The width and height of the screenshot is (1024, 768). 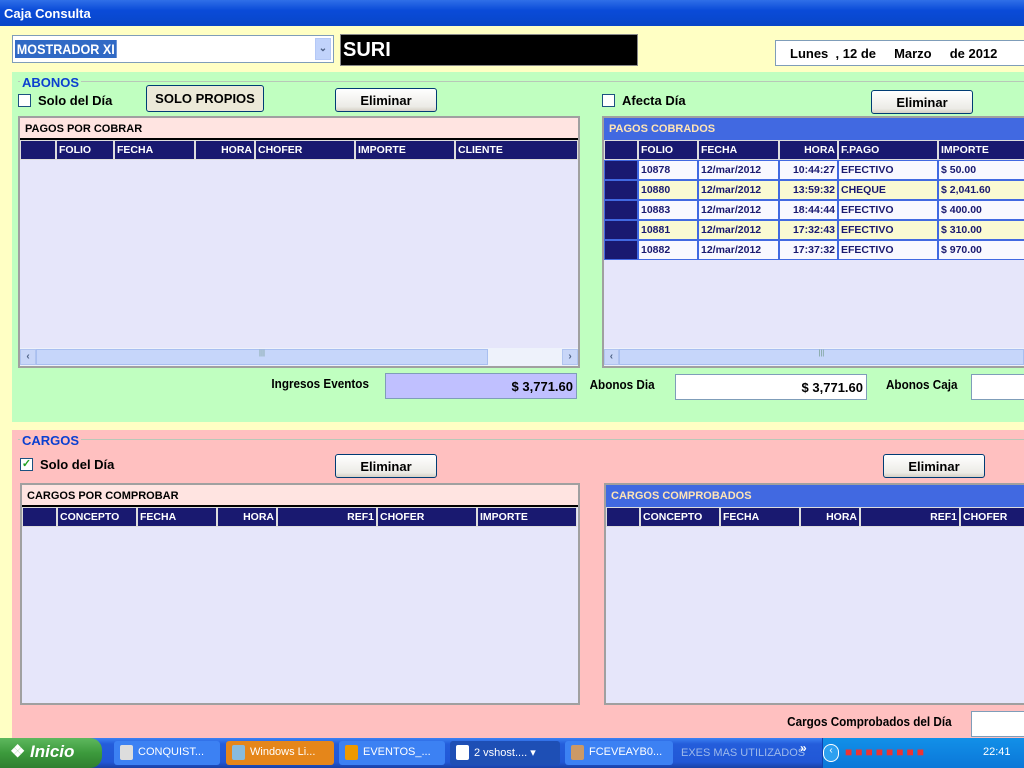 I want to click on solo-propios-button: SOLO PROPIOS, so click(x=205, y=98).